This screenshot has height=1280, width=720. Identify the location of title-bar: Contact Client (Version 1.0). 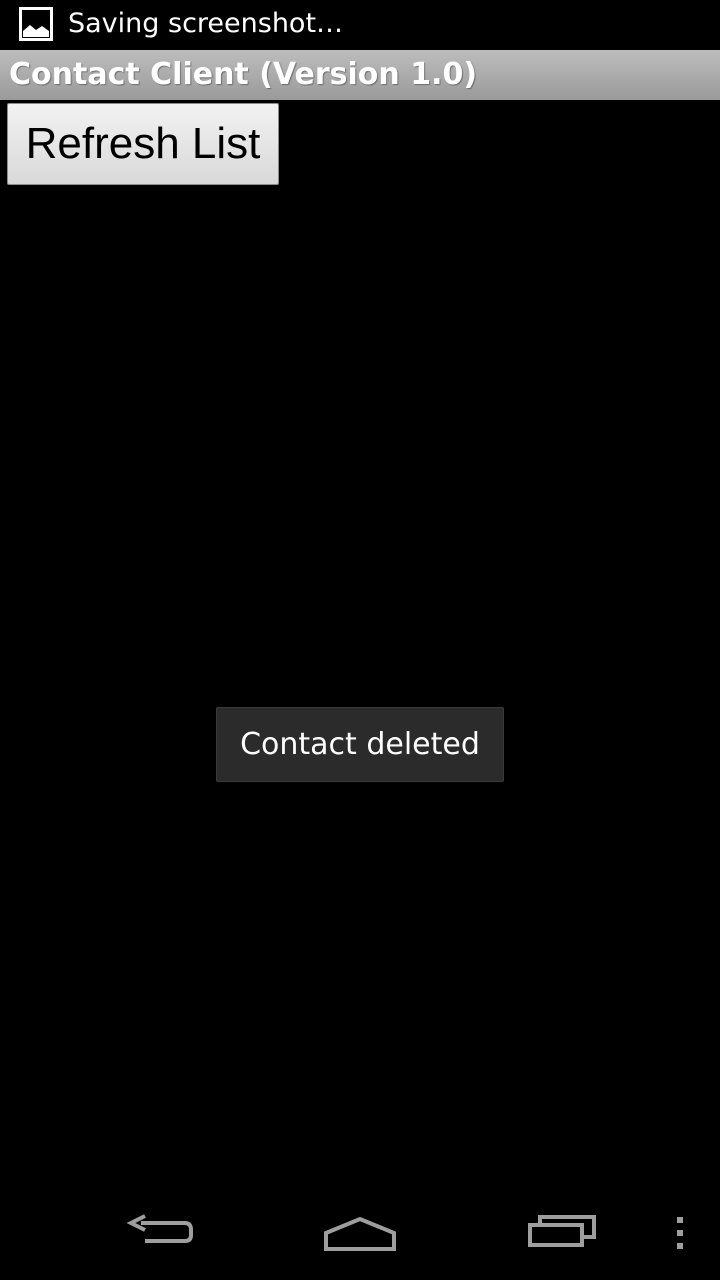
(360, 75).